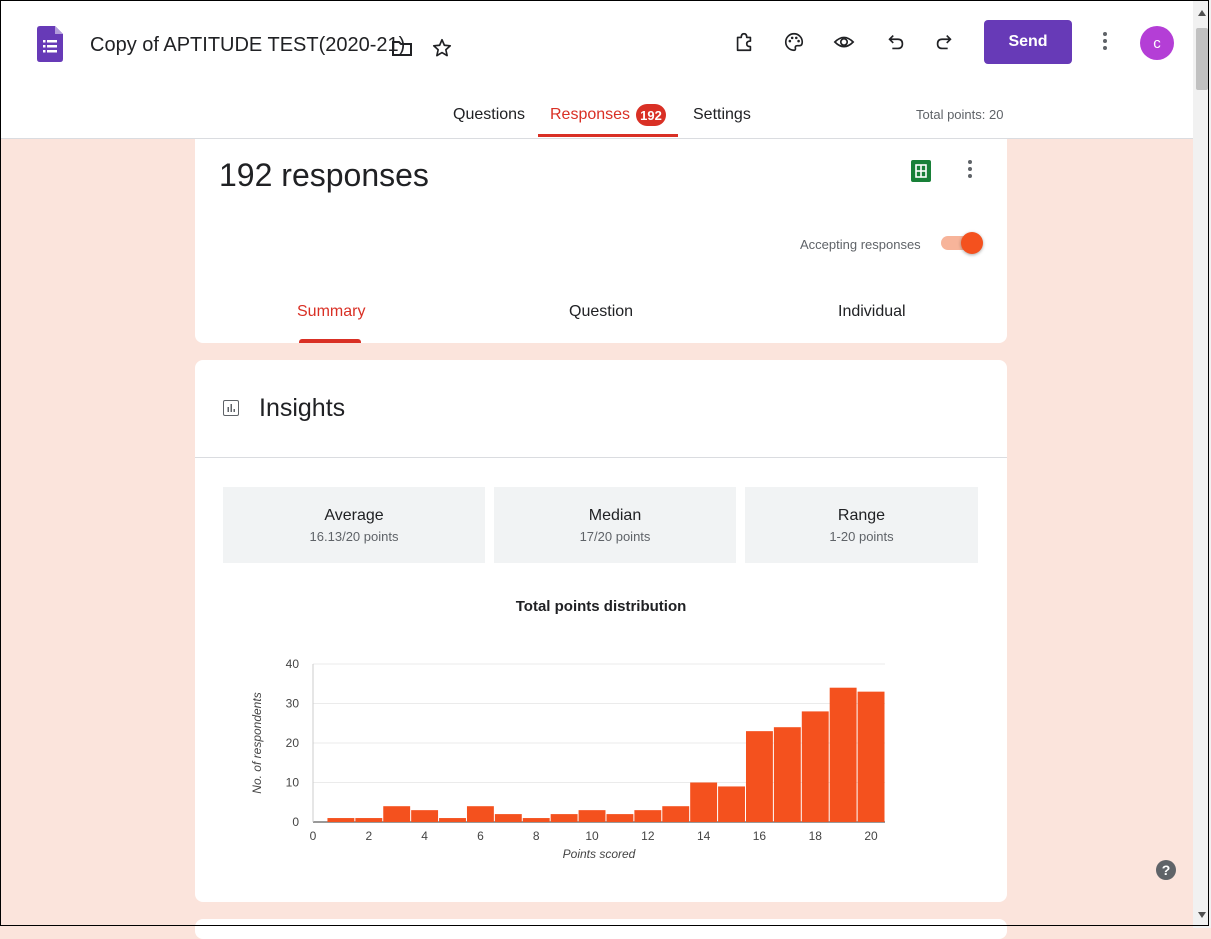 The image size is (1211, 939). I want to click on help-icon: ?, so click(1166, 870).